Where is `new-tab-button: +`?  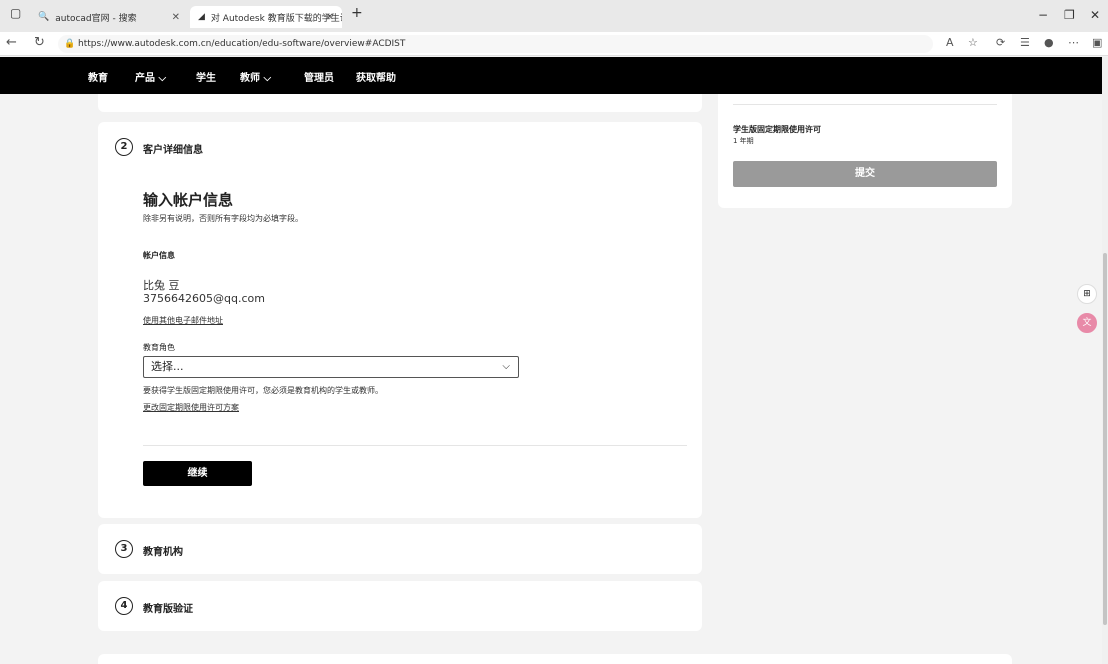 new-tab-button: + is located at coordinates (357, 13).